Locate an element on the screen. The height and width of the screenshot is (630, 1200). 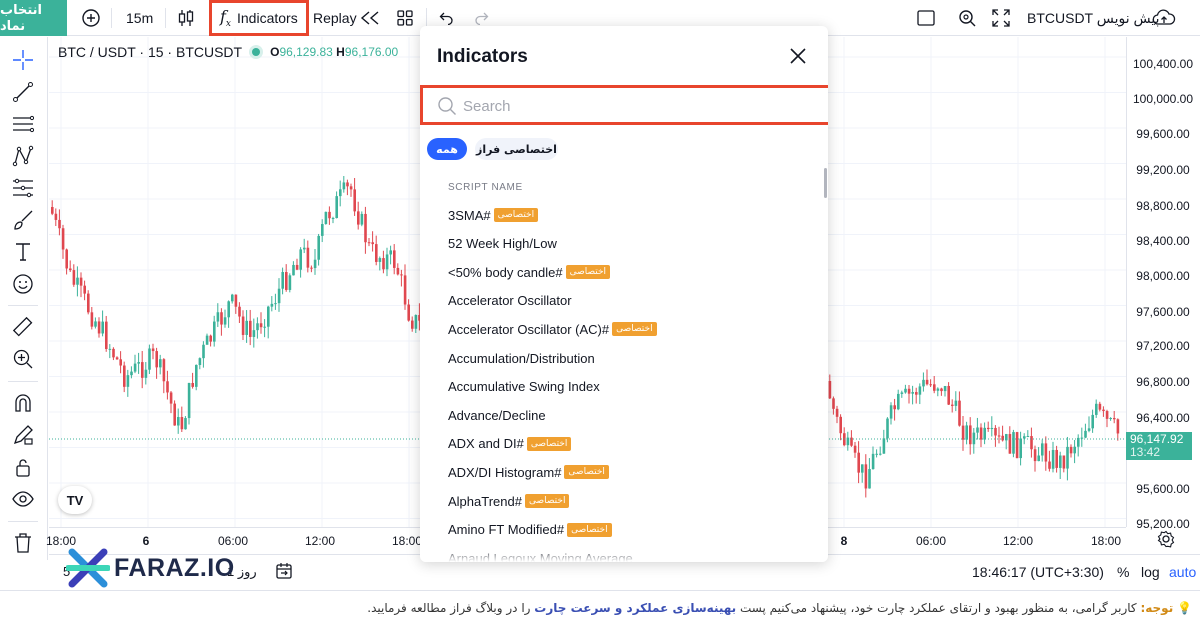
indicator-item: Accumulation/Distribution is located at coordinates (521, 358).